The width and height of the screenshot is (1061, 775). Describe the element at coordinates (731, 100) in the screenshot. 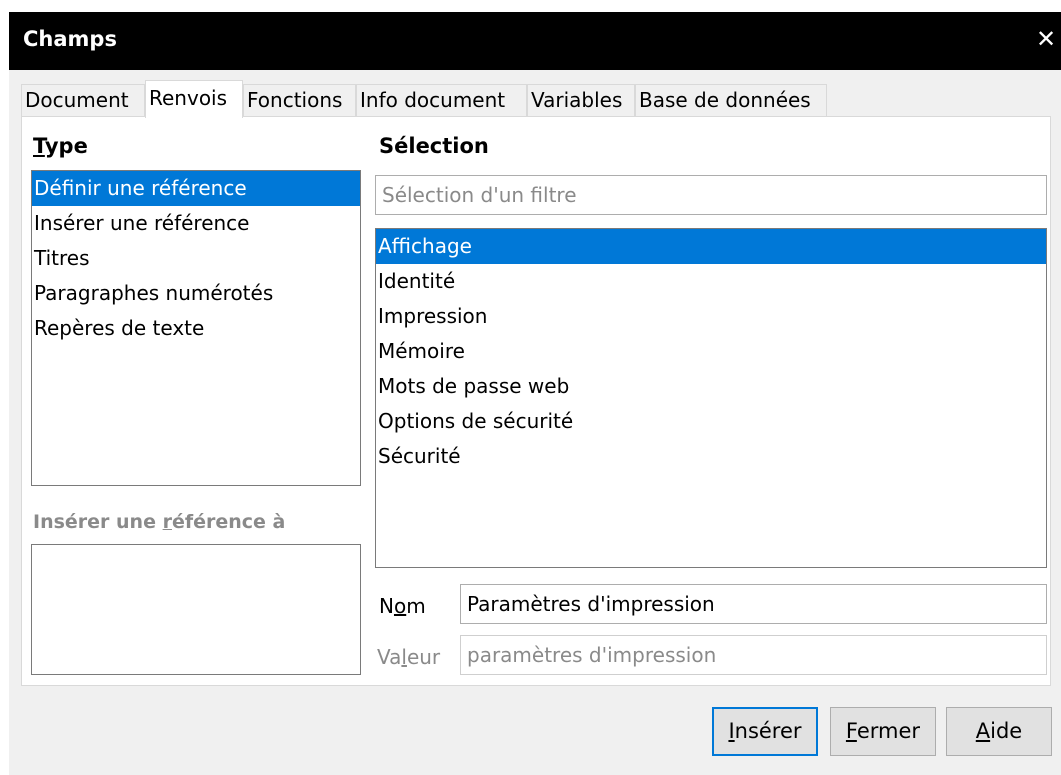

I see `tab-base-de-donnees: Base de données` at that location.